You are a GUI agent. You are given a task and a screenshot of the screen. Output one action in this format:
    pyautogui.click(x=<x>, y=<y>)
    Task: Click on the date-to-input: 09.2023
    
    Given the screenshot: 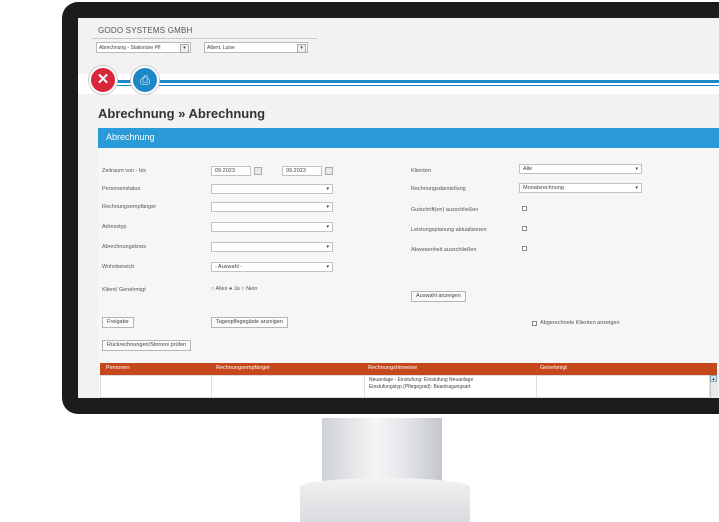 What is the action you would take?
    pyautogui.click(x=302, y=171)
    